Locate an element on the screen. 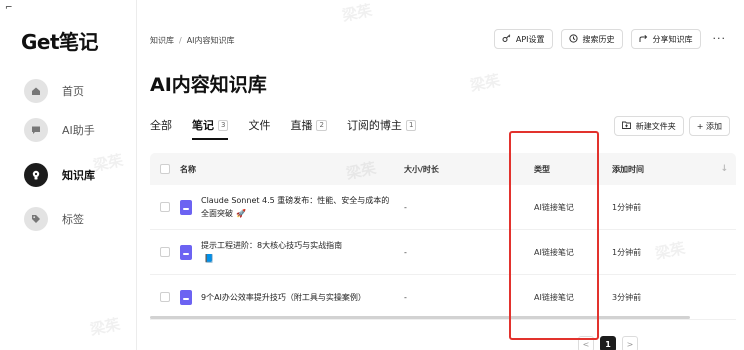  breadcrumb-current: AI内容知识库 is located at coordinates (210, 40).